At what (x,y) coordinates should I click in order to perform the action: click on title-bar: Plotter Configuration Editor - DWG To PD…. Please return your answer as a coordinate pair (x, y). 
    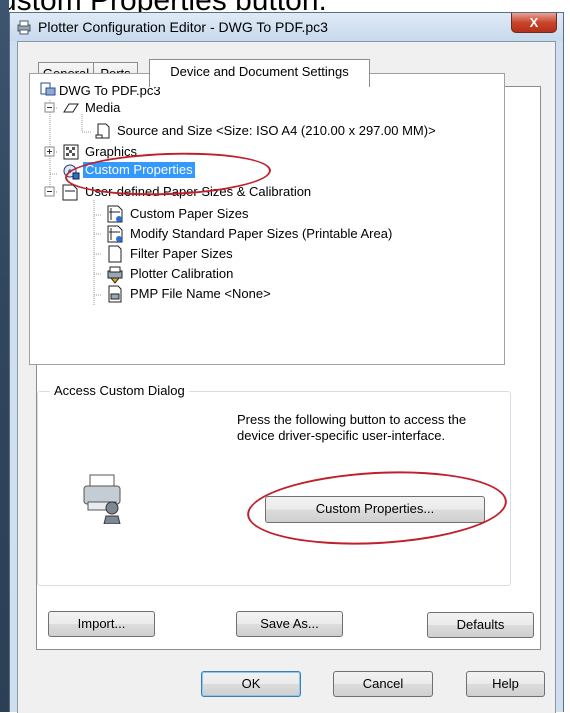
    Looking at the image, I should click on (286, 27).